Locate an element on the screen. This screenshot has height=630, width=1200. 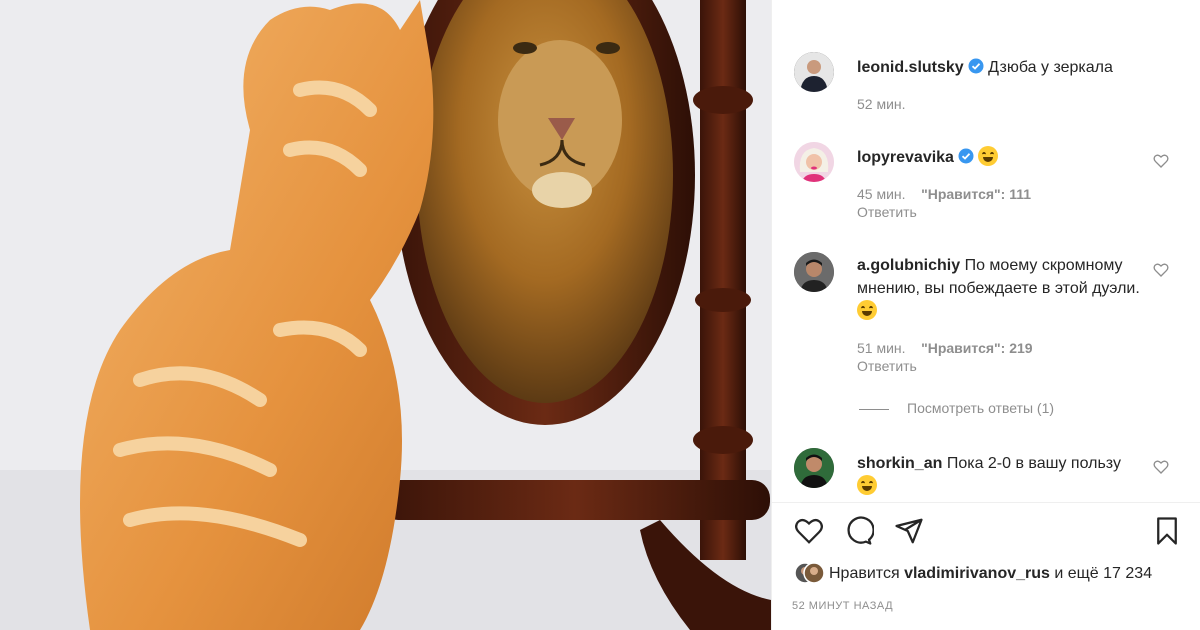
comment-meta: 51 мин. "Нравится": 219 is located at coordinates (945, 348).